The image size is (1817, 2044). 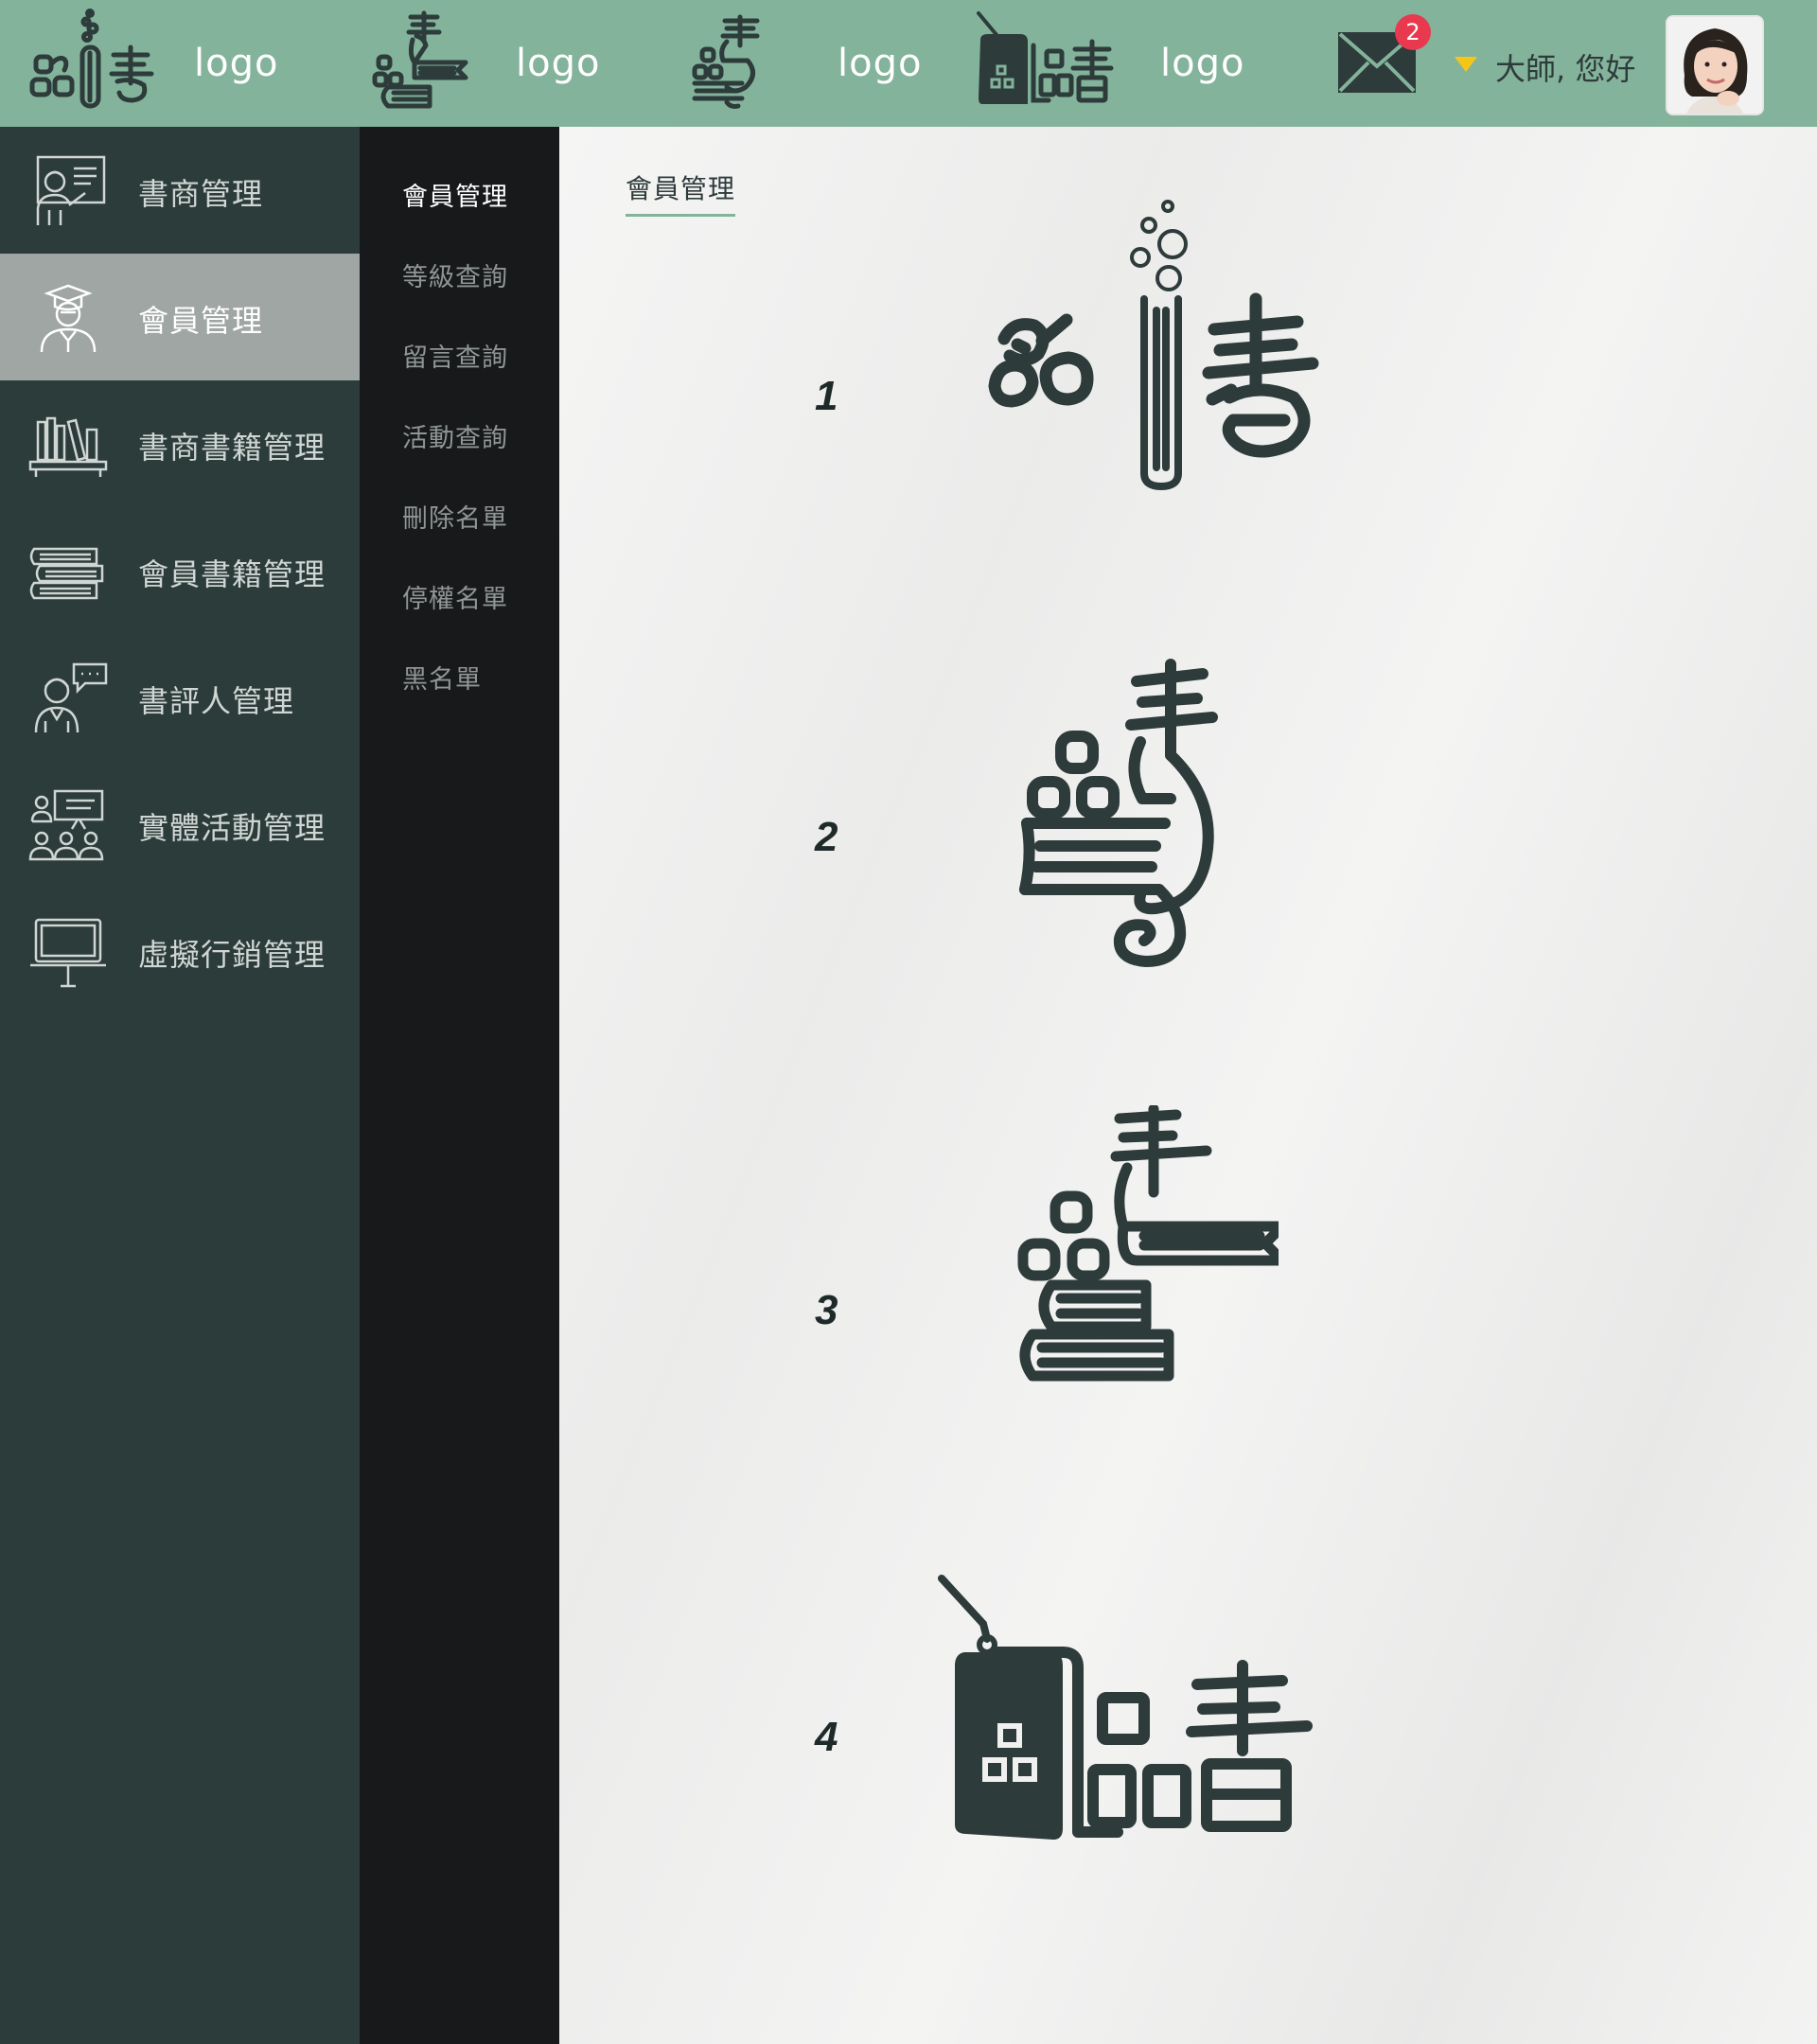 What do you see at coordinates (681, 192) in the screenshot?
I see `breadcrumb: 會員管理` at bounding box center [681, 192].